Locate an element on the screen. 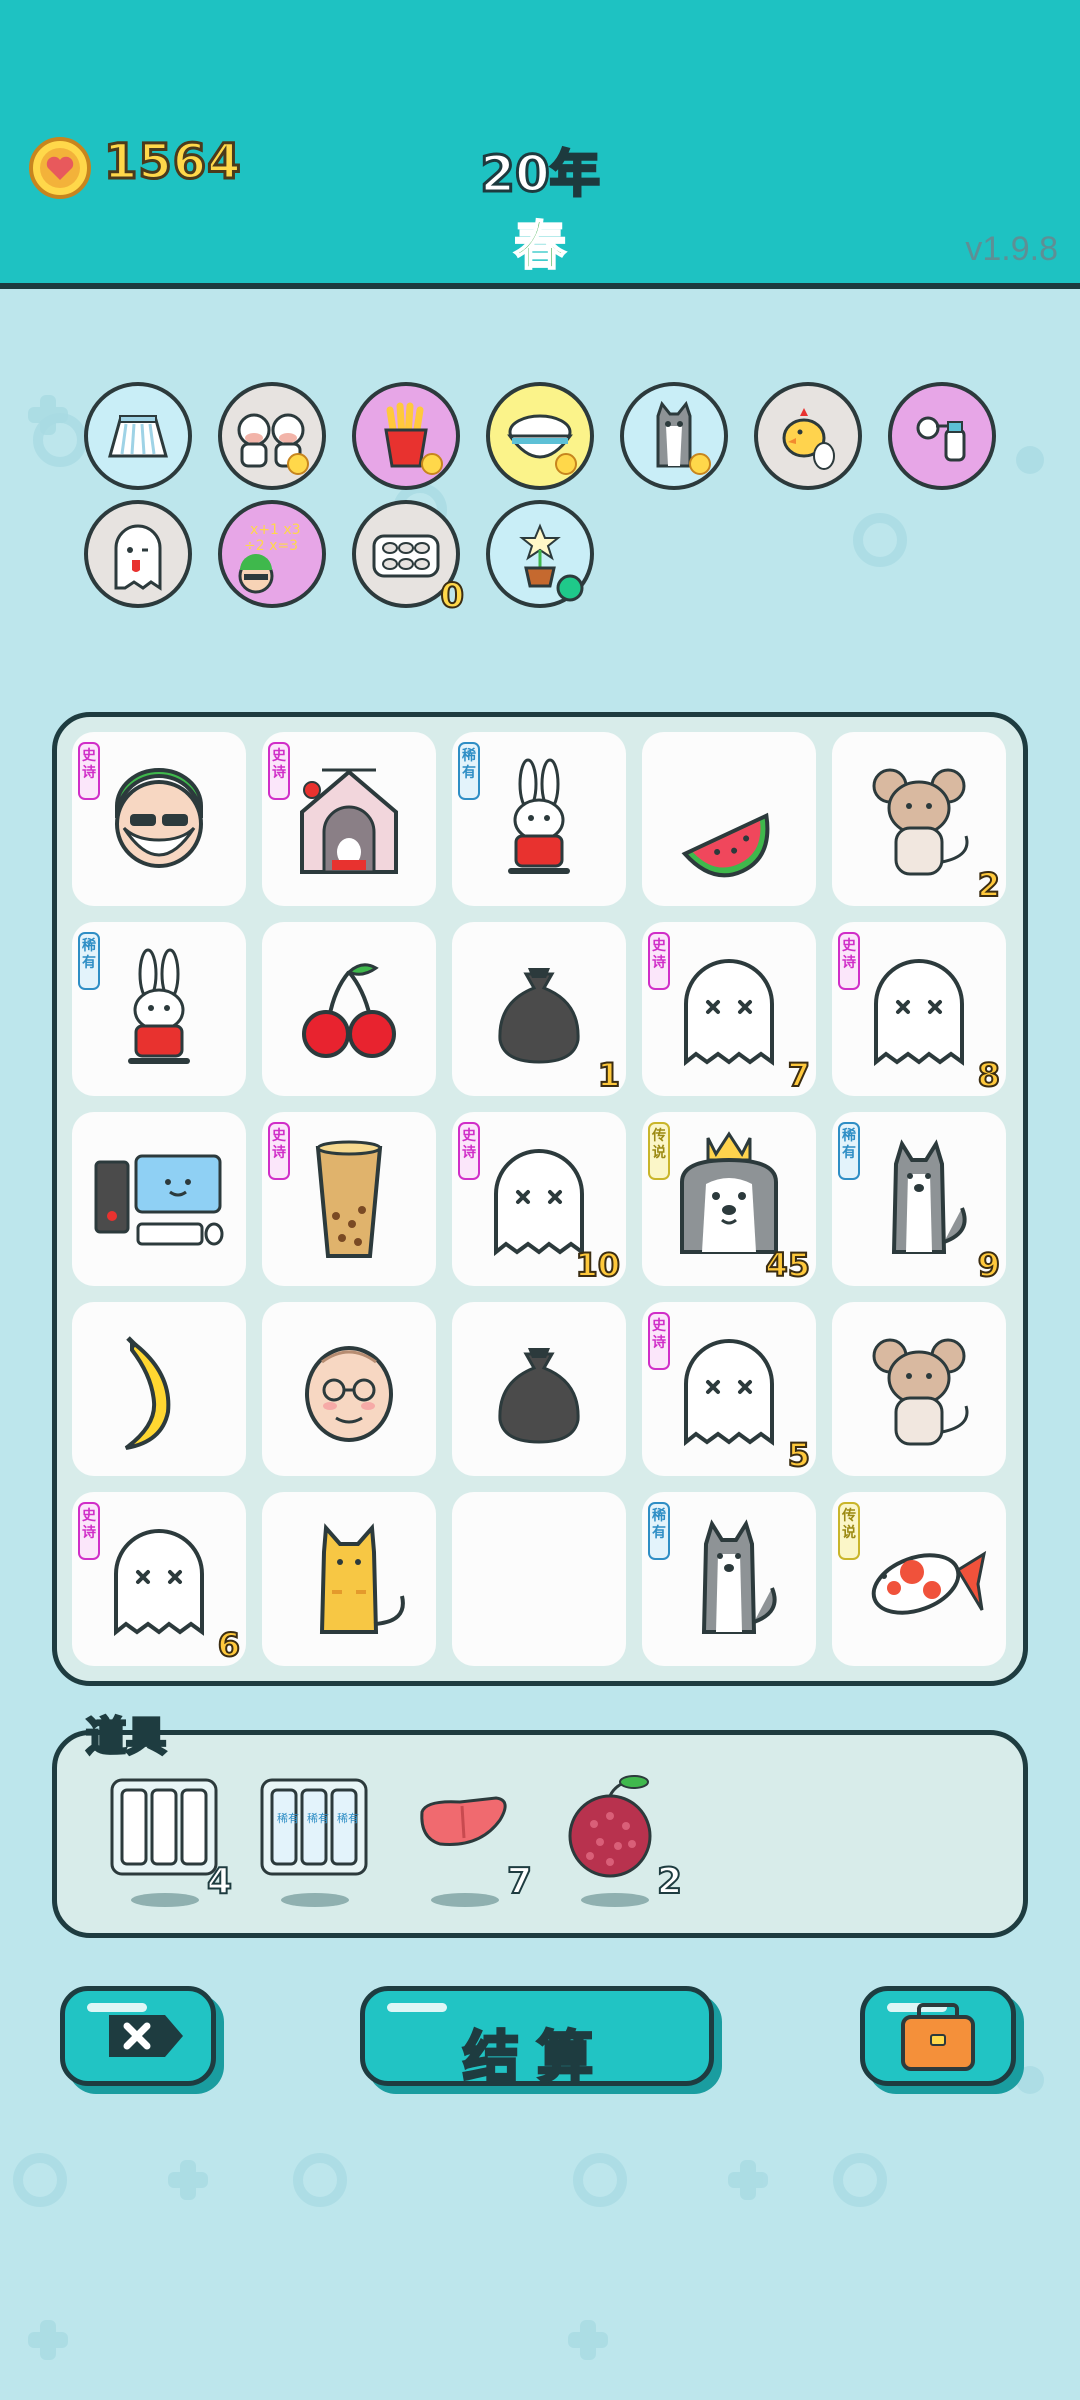 This screenshot has width=1080, height=2400. exit-x-icon is located at coordinates (146, 2036).